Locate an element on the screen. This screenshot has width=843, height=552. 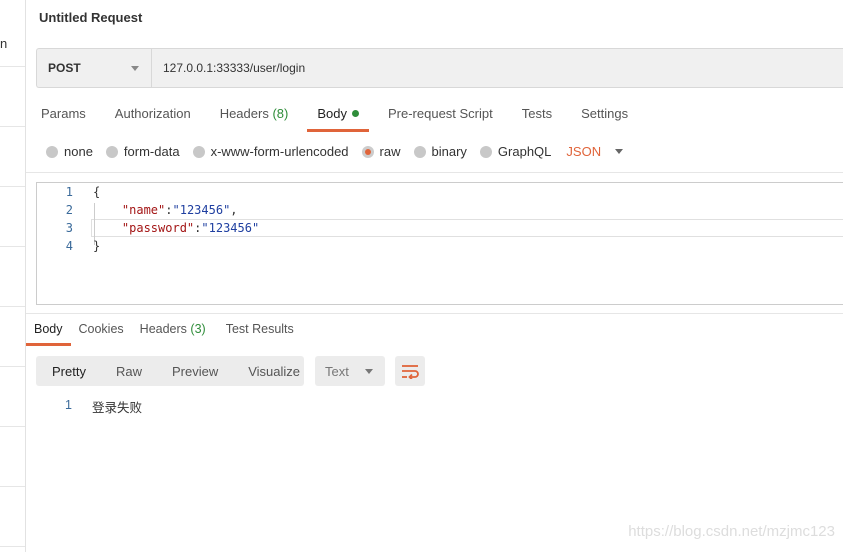
radio-none: none is located at coordinates (69, 151).